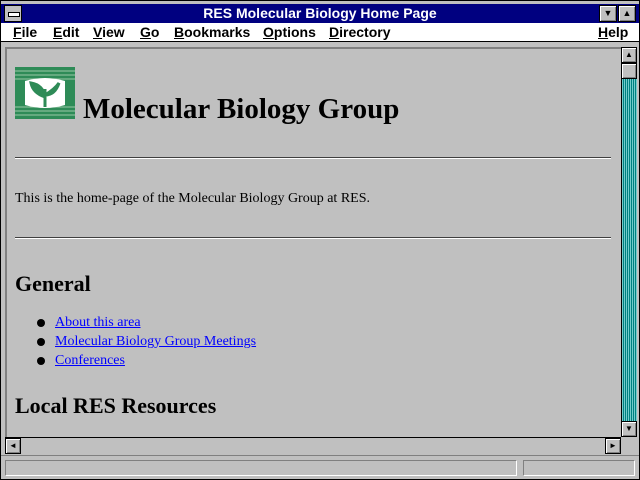 Image resolution: width=640 pixels, height=480 pixels. I want to click on status-bar, so click(320, 467).